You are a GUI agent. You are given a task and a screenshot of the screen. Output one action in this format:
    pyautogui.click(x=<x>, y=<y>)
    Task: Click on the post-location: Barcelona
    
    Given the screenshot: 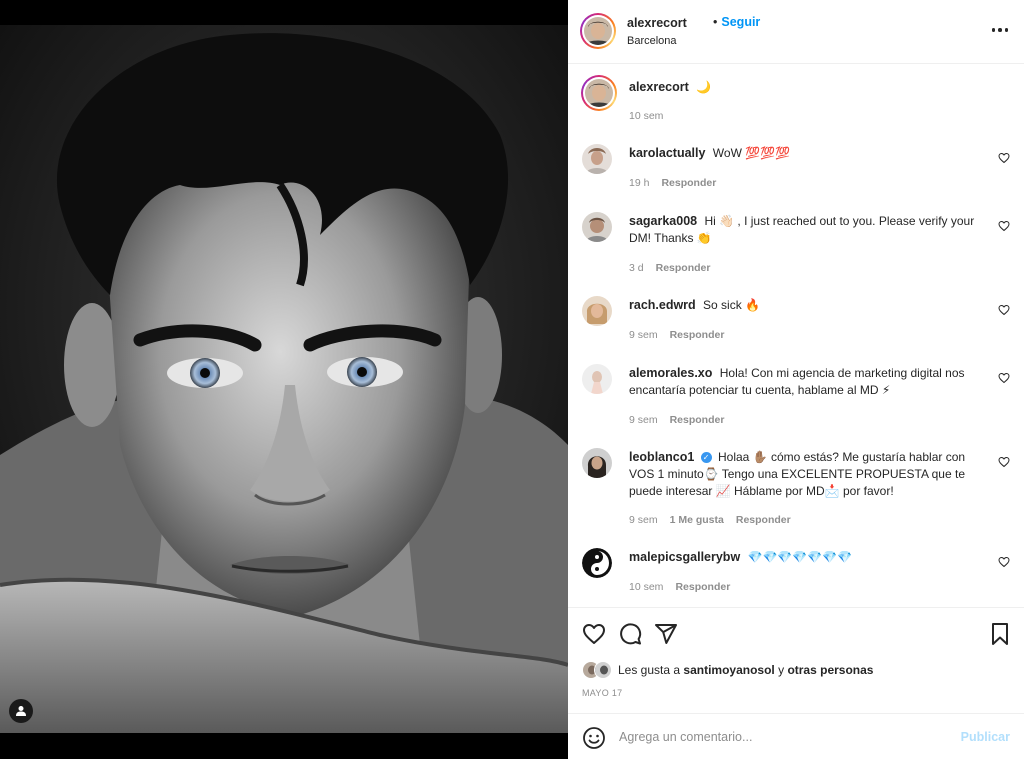 What is the action you would take?
    pyautogui.click(x=652, y=41)
    